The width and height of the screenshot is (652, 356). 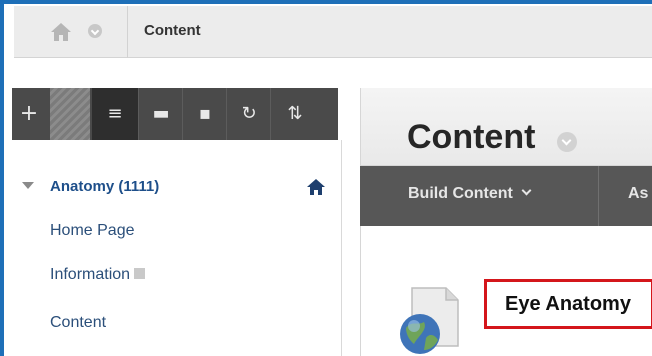 I want to click on folder-icon: ▬, so click(x=161, y=114).